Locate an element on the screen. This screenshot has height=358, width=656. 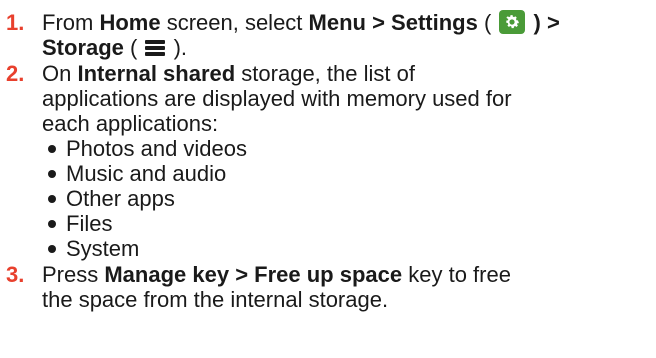
step-number: 1. is located at coordinates (15, 22).